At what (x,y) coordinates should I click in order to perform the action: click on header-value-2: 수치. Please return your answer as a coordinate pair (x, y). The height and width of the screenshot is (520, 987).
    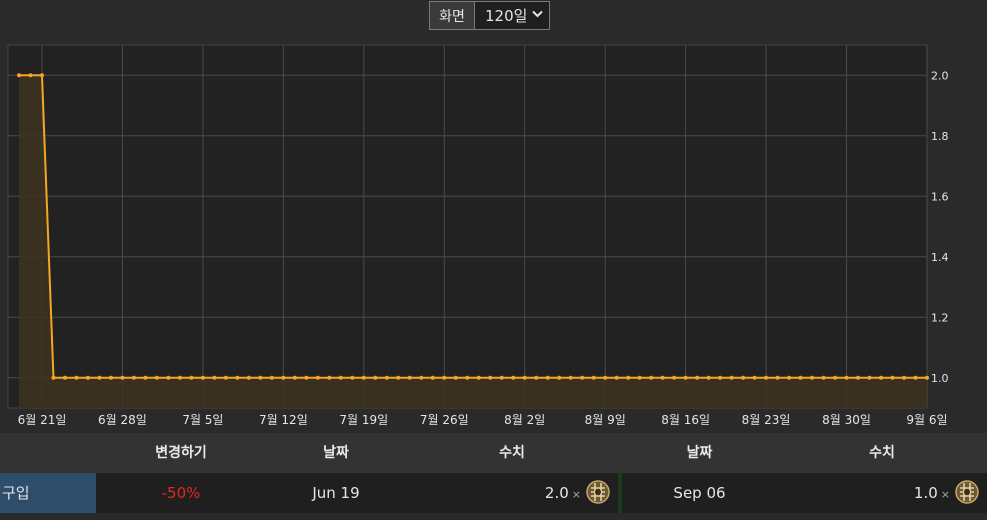
    Looking at the image, I should click on (882, 453).